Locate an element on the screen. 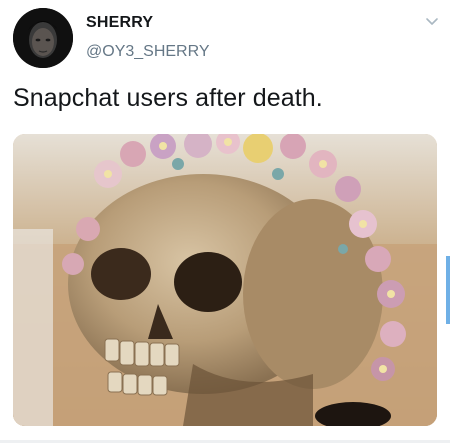 This screenshot has height=443, width=450. display-name: SHERRY is located at coordinates (119, 23).